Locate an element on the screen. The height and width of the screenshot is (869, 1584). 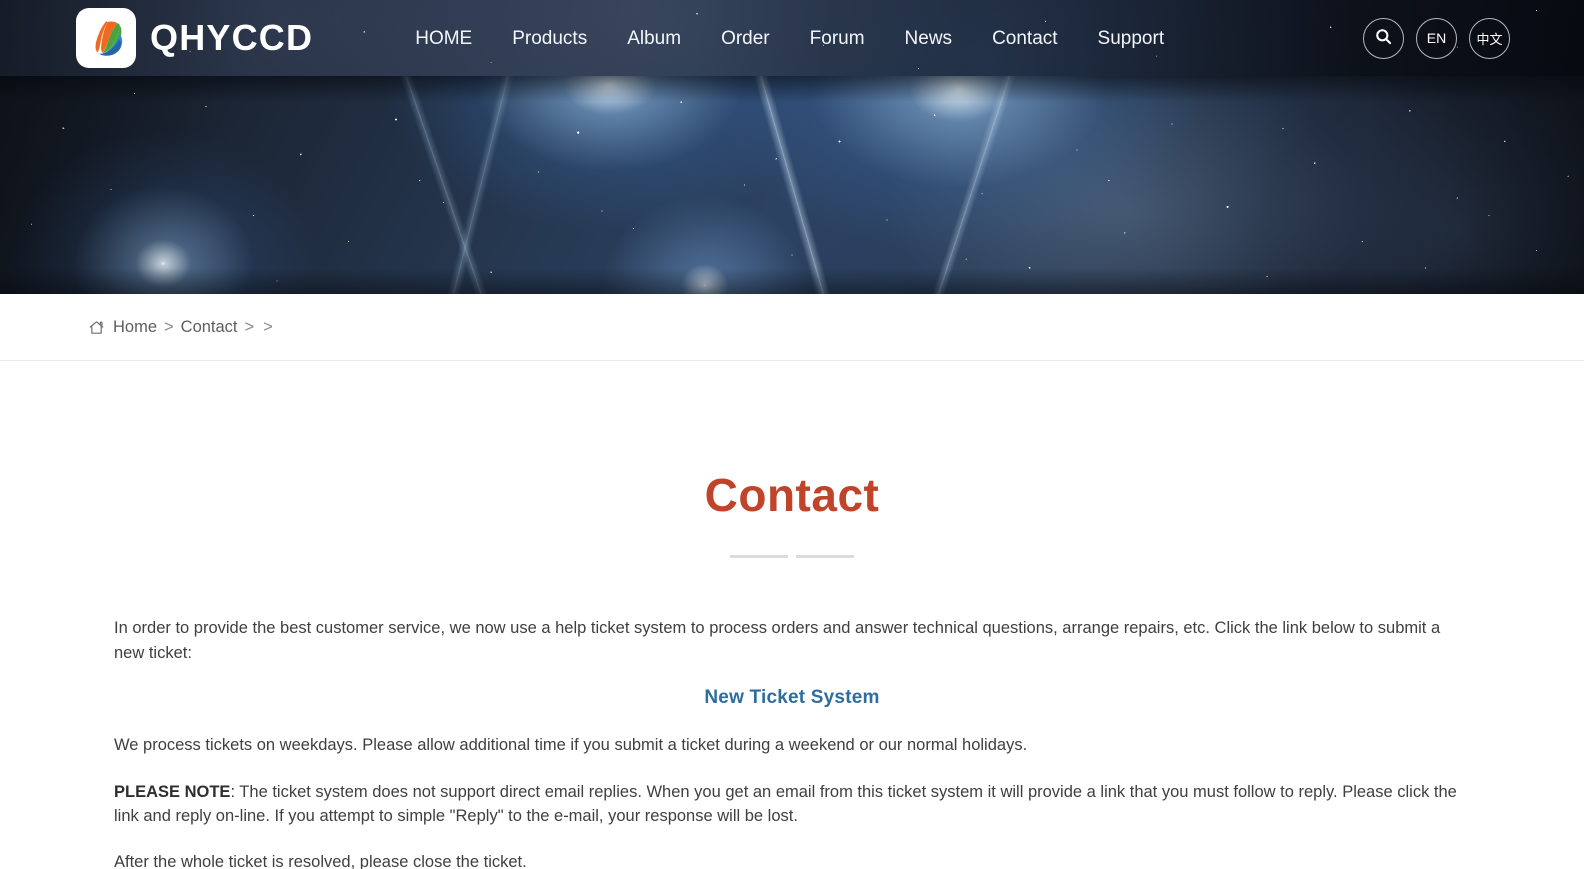
nav-item-support: Support is located at coordinates (1131, 38).